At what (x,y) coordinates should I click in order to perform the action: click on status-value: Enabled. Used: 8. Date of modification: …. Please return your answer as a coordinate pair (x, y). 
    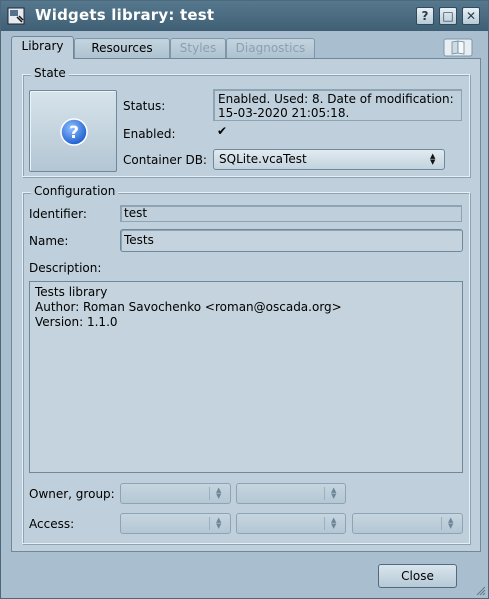
    Looking at the image, I should click on (337, 105).